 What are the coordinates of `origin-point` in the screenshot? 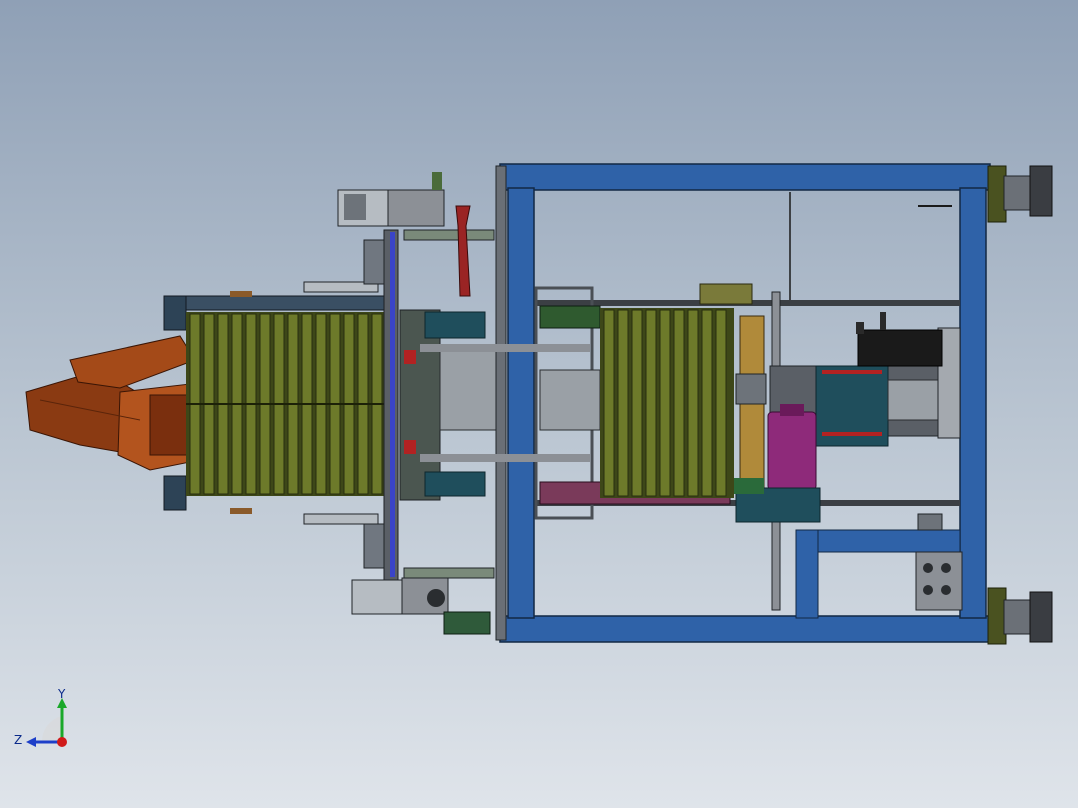 It's located at (62, 742).